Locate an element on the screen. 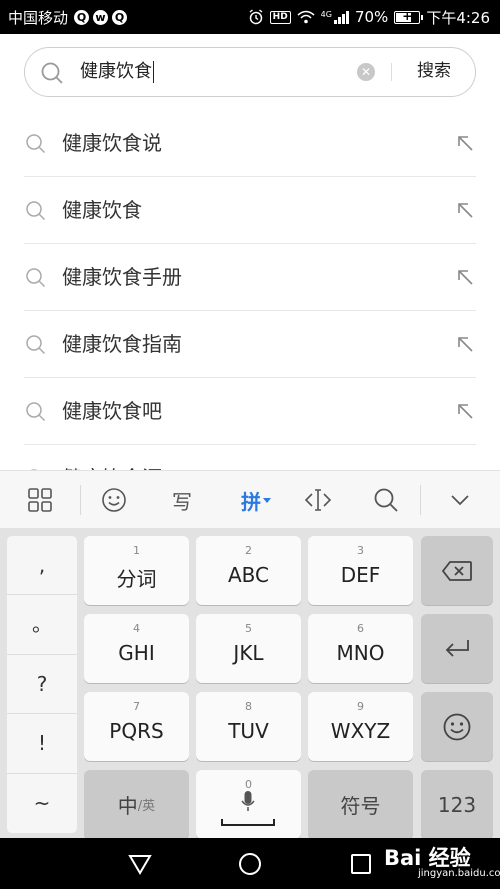 The width and height of the screenshot is (500, 889). enter-icon is located at coordinates (457, 648).